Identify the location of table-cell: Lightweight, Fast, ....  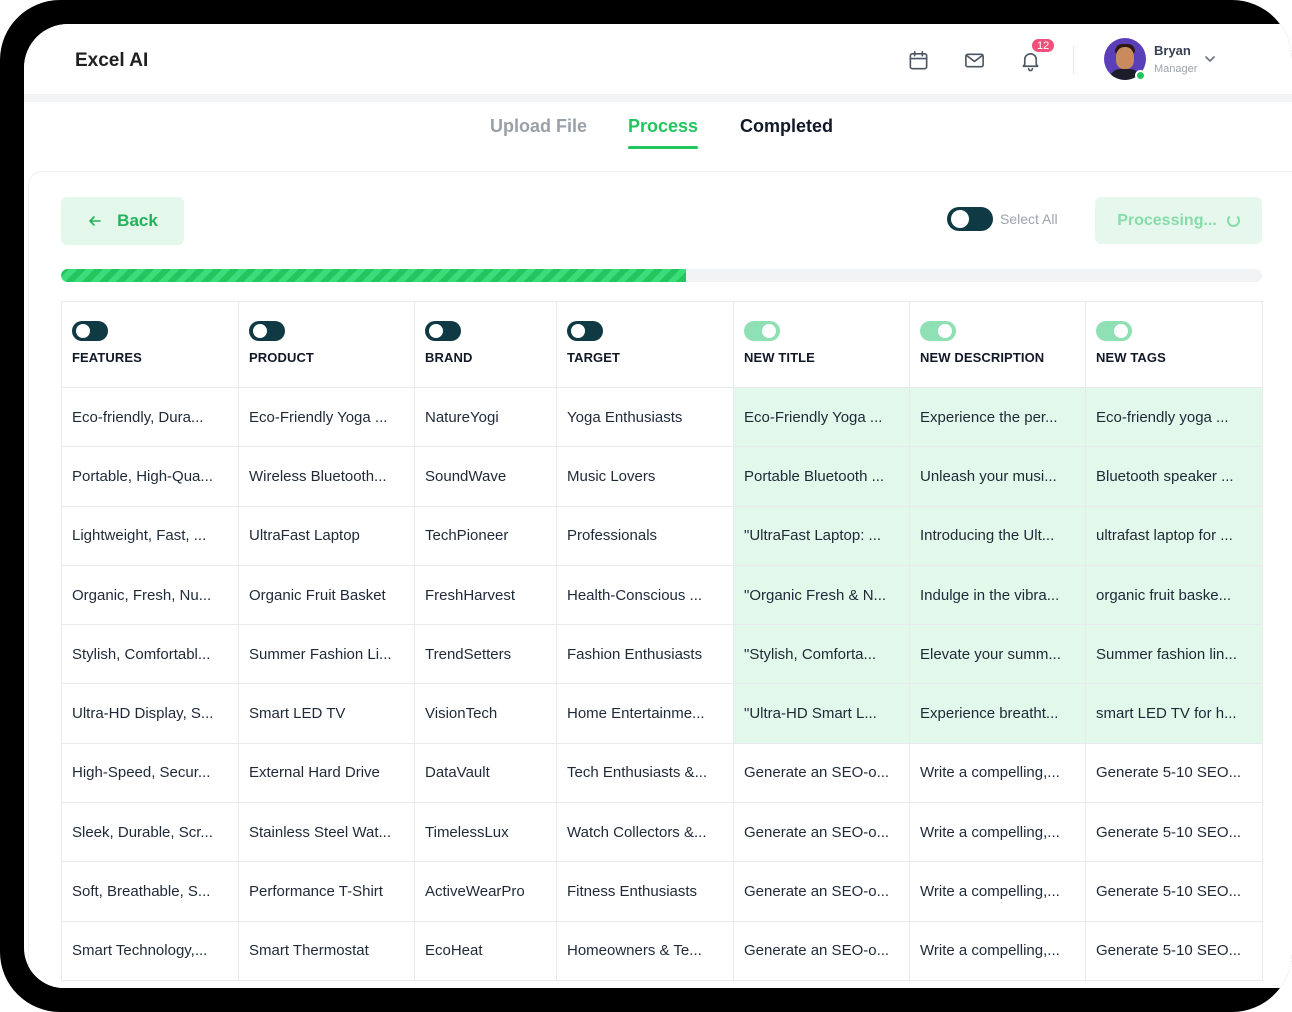
(150, 535).